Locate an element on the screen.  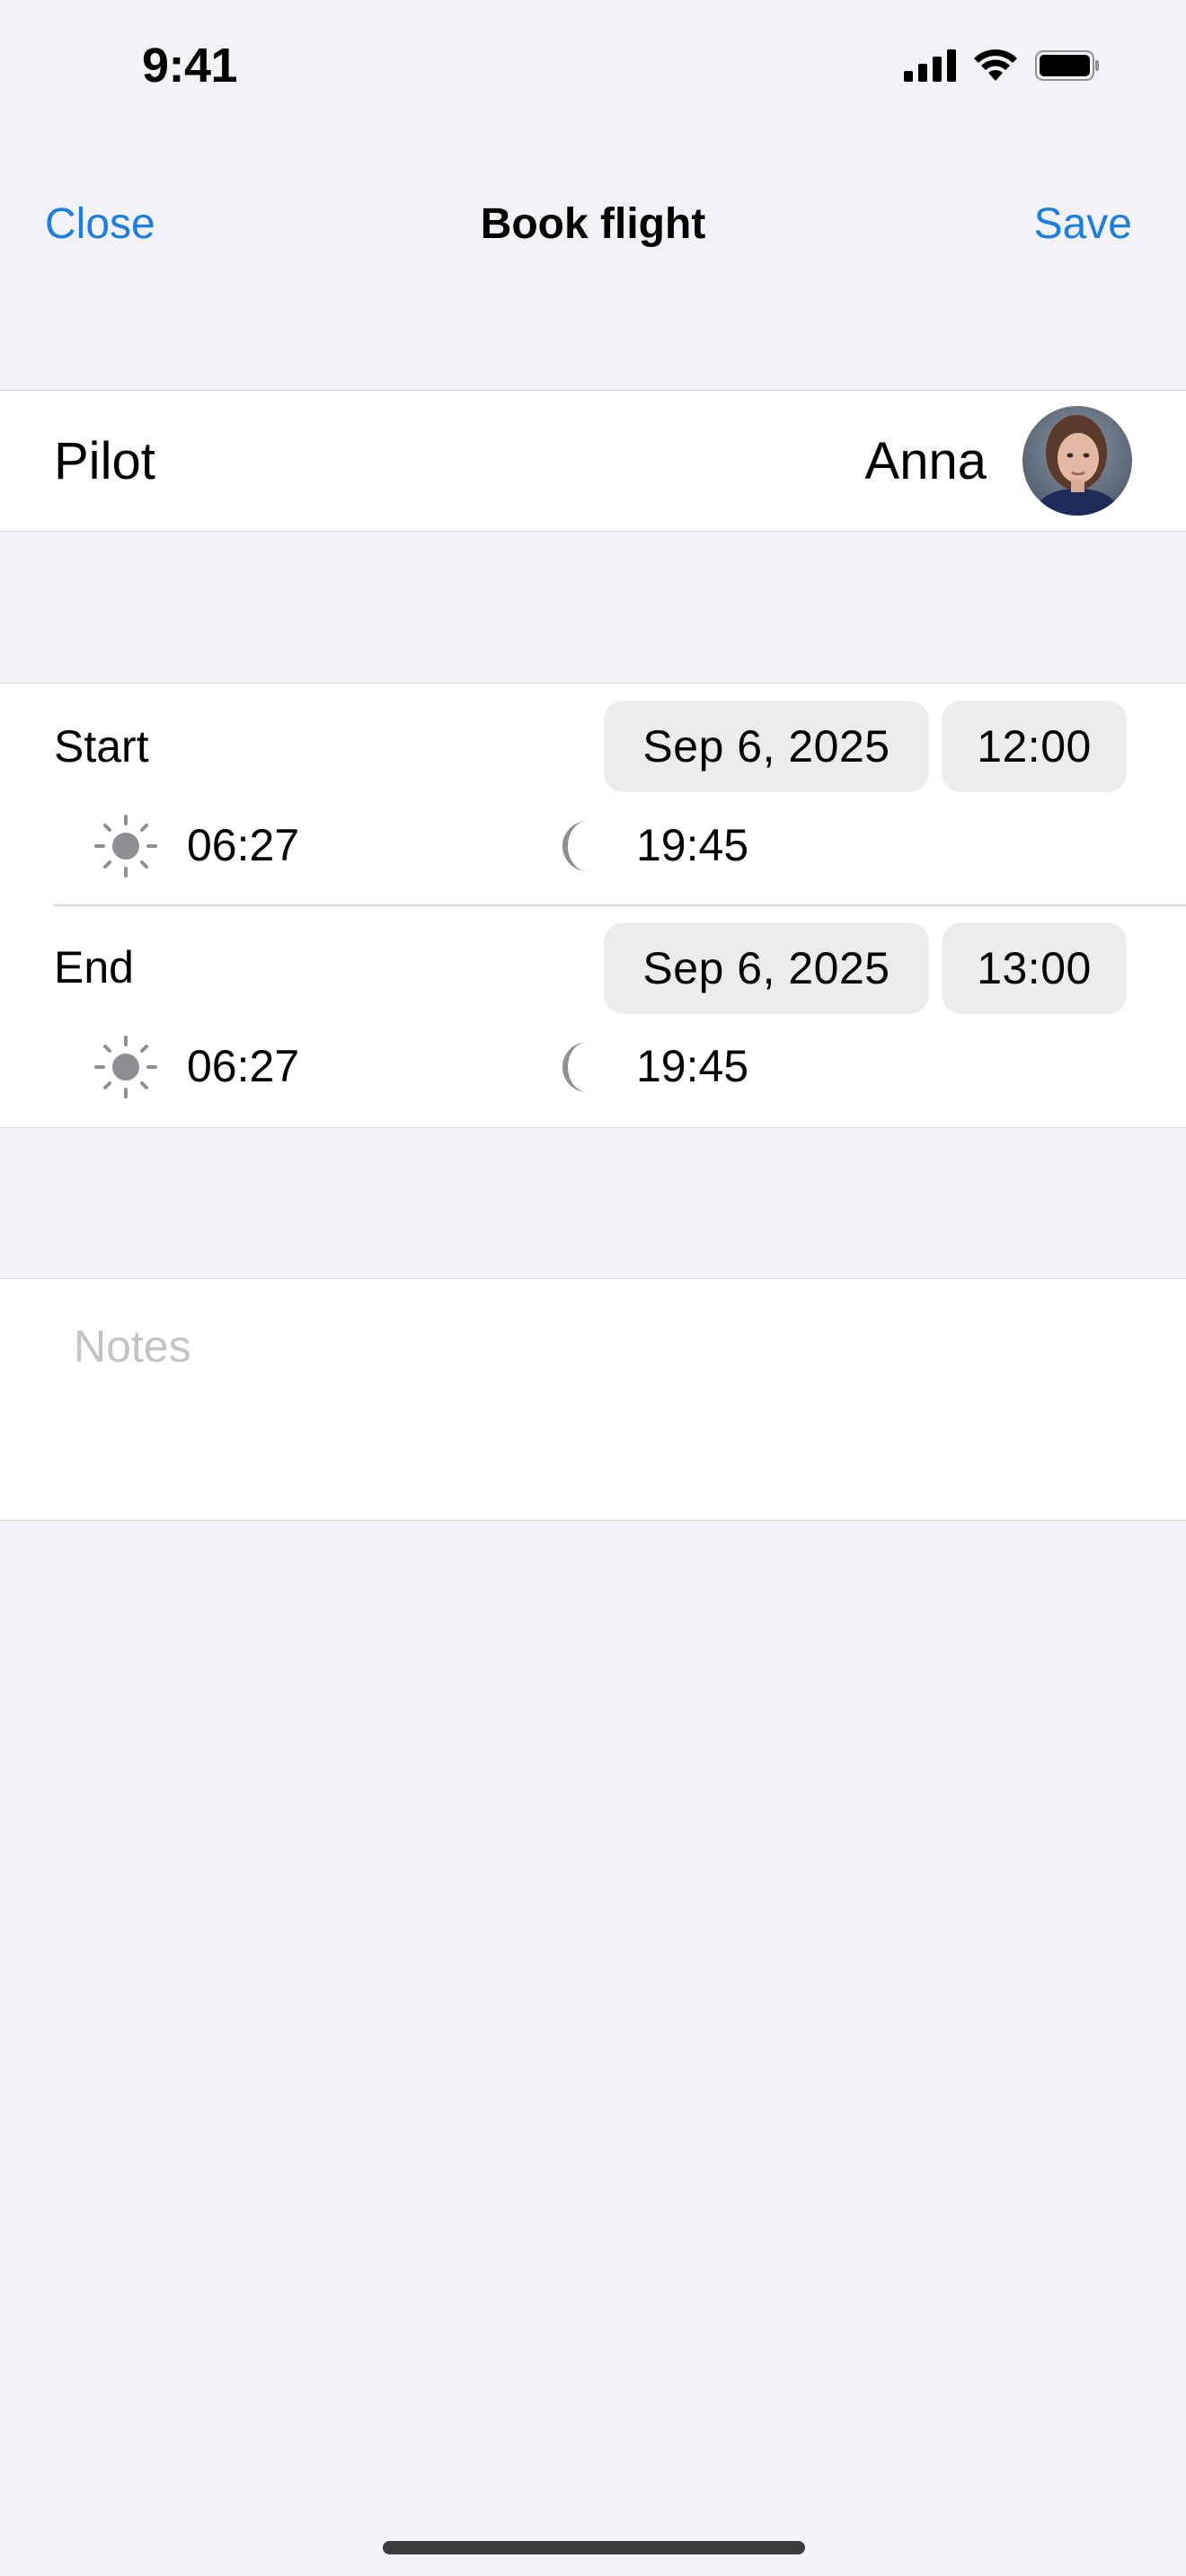
start-sunrise-time: 06:27 is located at coordinates (243, 845).